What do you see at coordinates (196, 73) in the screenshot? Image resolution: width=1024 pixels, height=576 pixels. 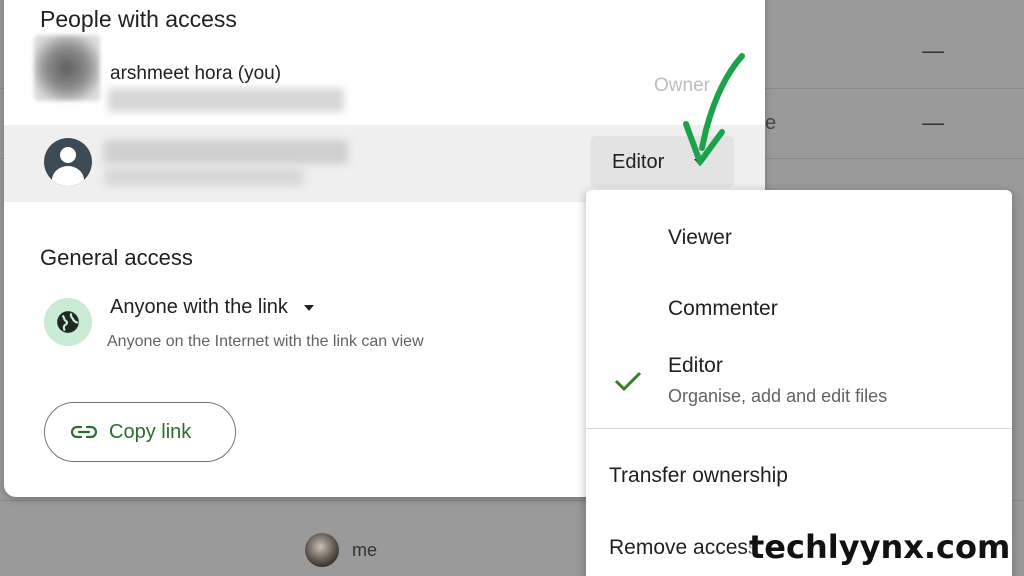 I see `owner-name: arshmeet hora (you)` at bounding box center [196, 73].